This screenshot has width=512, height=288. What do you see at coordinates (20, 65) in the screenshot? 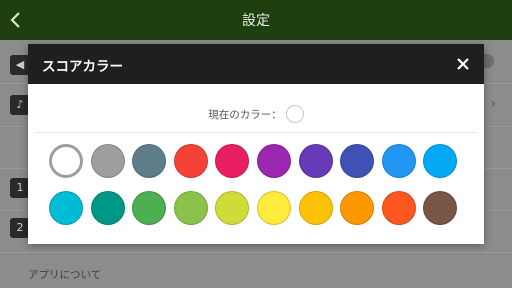
I see `speaker-icon: ◀` at bounding box center [20, 65].